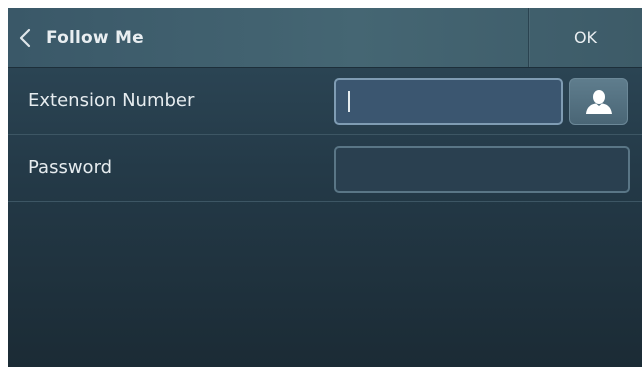 The height and width of the screenshot is (367, 642). I want to click on text-caret, so click(349, 101).